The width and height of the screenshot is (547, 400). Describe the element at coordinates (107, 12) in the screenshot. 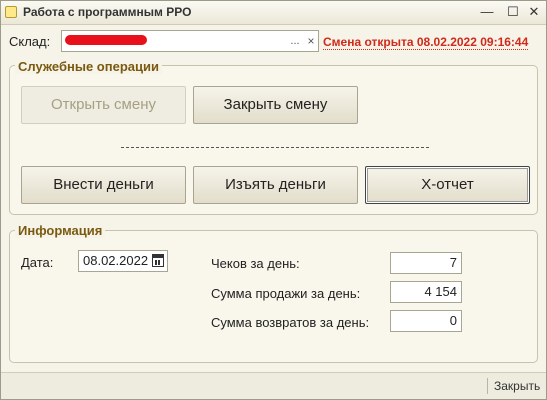

I see `window-title: Работа с программным РРО` at that location.